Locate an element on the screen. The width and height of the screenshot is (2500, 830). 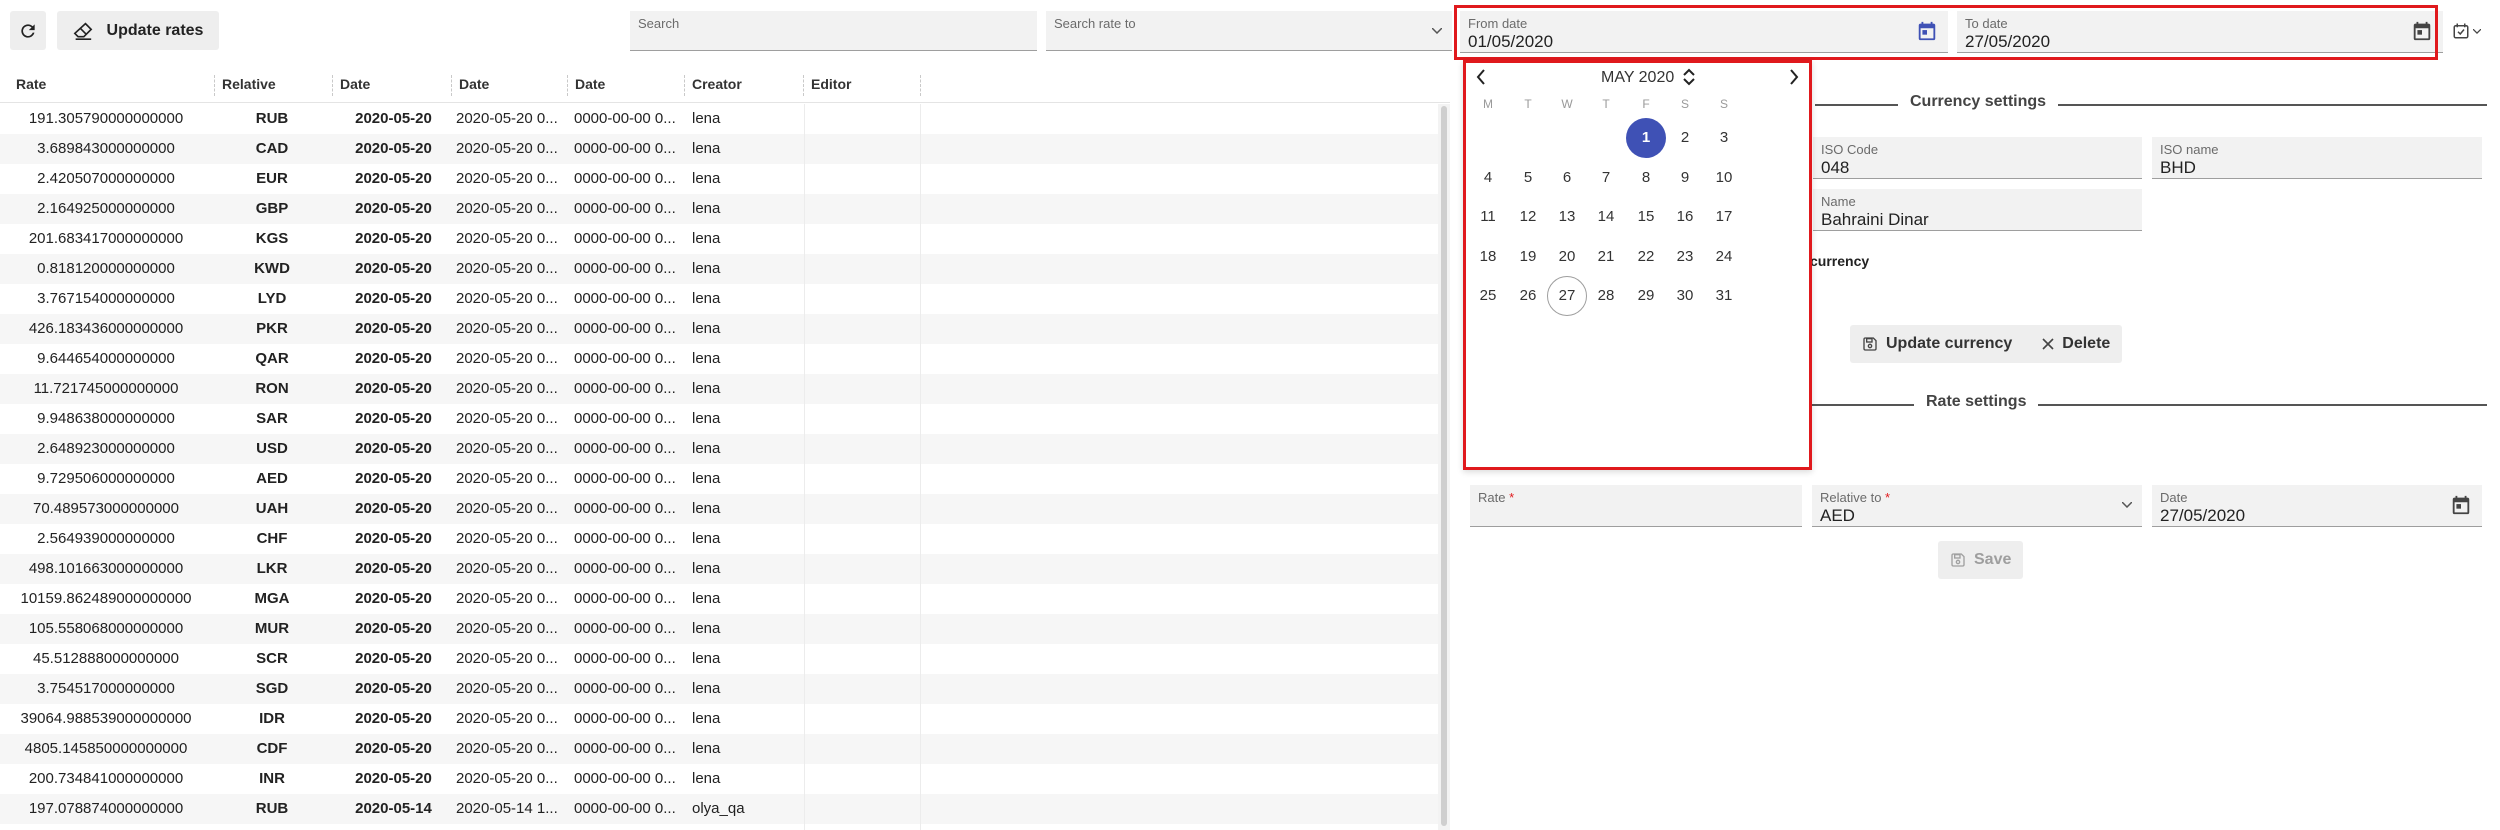
column-header-date-edited: Date is located at coordinates (586, 84).